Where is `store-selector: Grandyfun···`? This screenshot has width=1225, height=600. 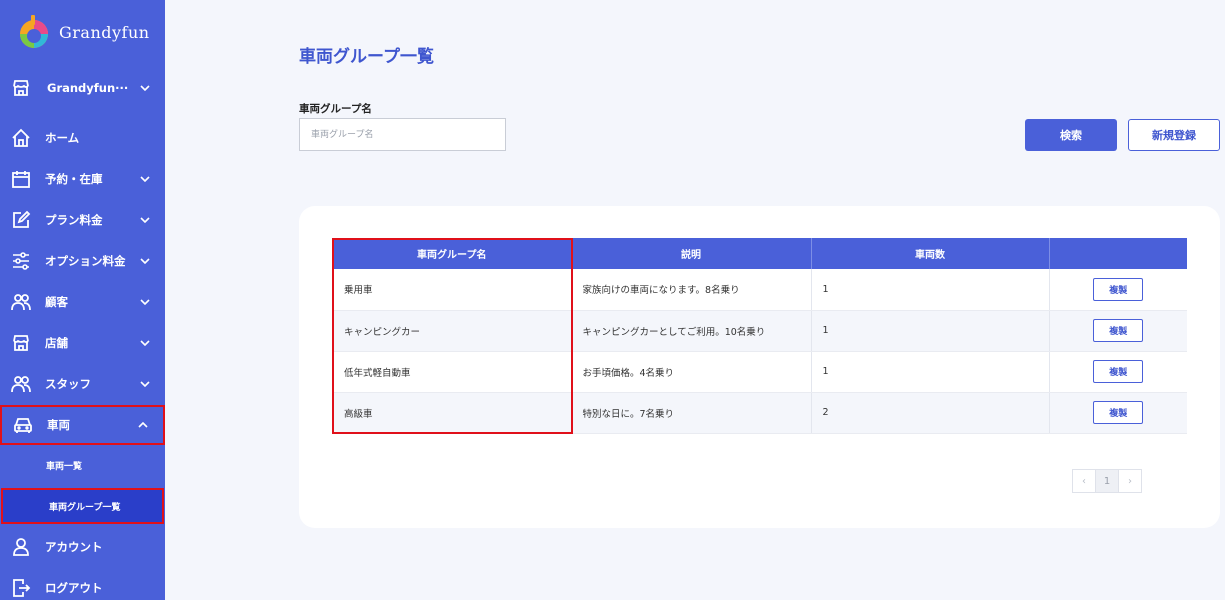 store-selector: Grandyfun··· is located at coordinates (82, 88).